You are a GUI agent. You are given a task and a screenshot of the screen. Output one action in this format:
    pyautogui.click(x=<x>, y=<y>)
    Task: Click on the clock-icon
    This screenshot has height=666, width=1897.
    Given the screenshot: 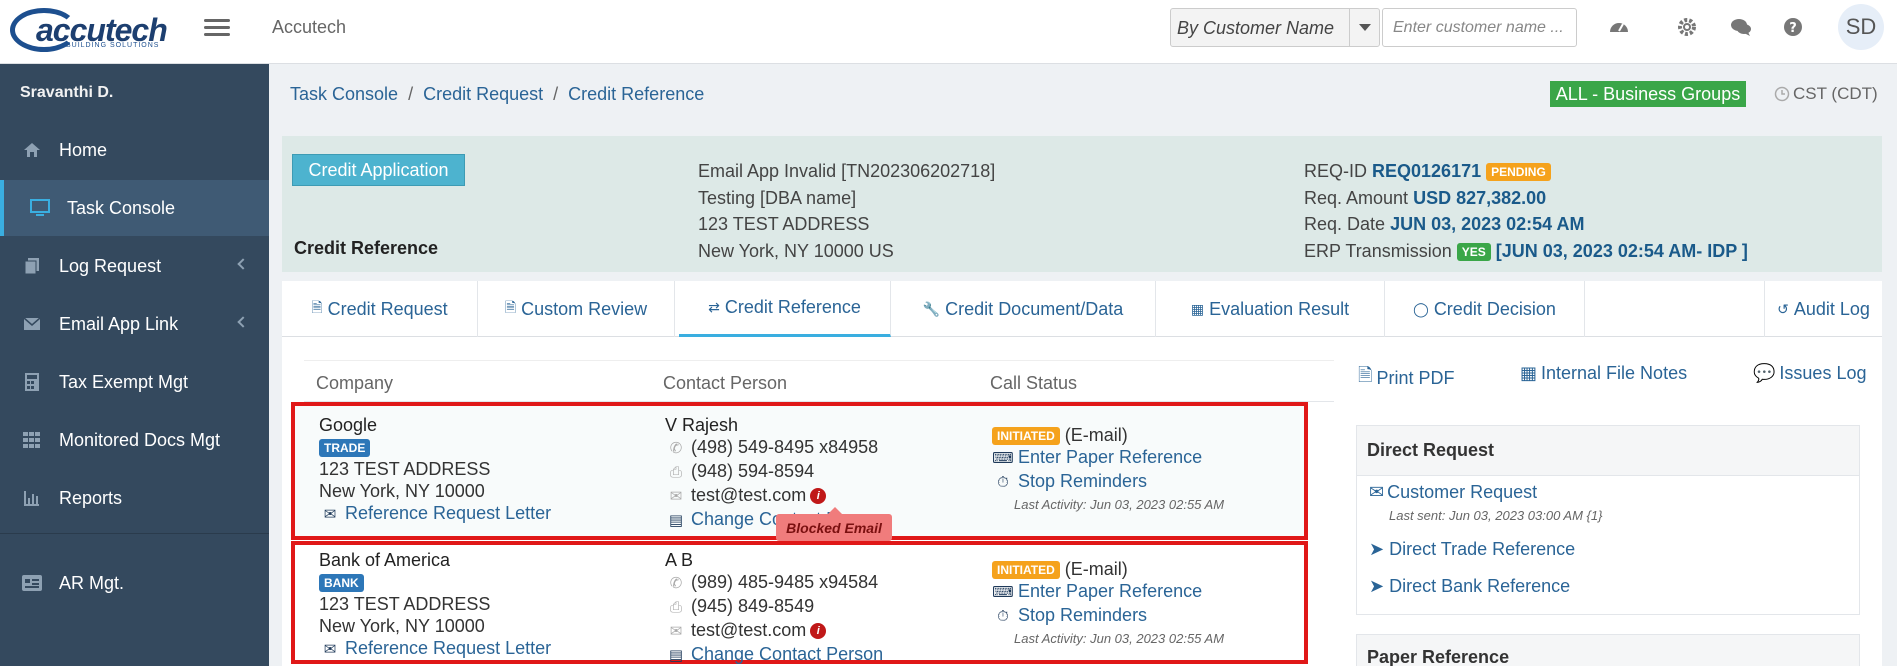 What is the action you would take?
    pyautogui.click(x=1782, y=94)
    